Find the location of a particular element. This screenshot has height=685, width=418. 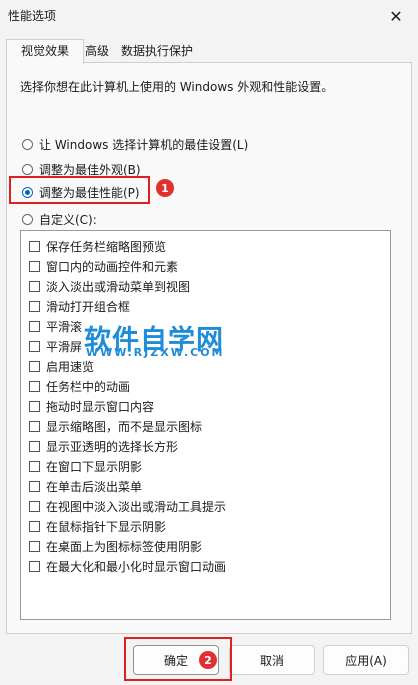

list-item: 显示亚透明的选择长方形 is located at coordinates (103, 446).